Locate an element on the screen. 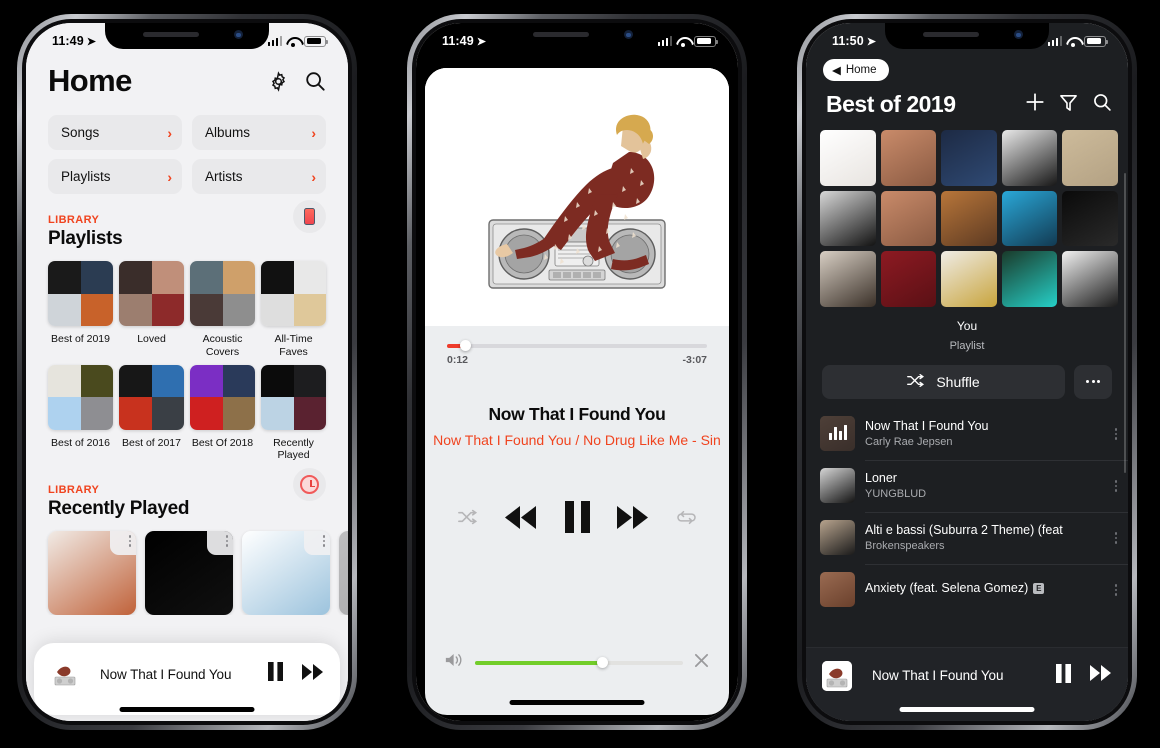  funnel-icon is located at coordinates (1068, 105).